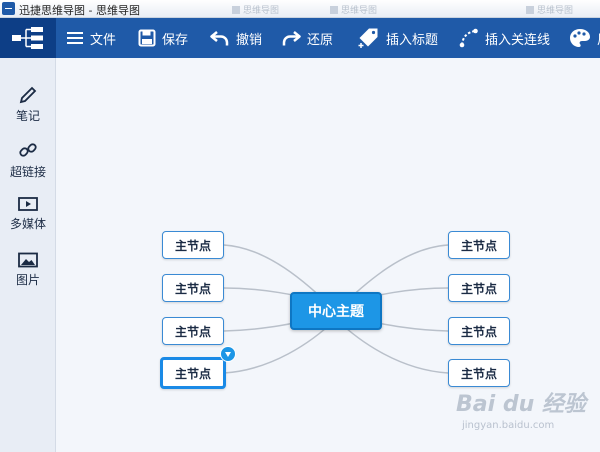 The height and width of the screenshot is (452, 600). Describe the element at coordinates (479, 288) in the screenshot. I see `main-node-right-2: 主节点` at that location.